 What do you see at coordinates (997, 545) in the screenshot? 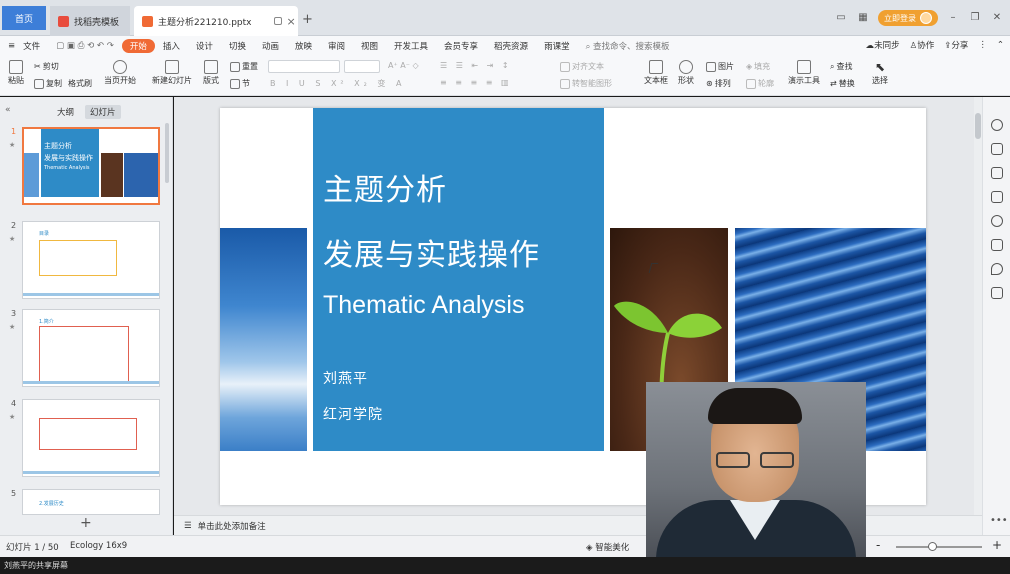
I see `zoom-in-icon: +` at bounding box center [997, 545].